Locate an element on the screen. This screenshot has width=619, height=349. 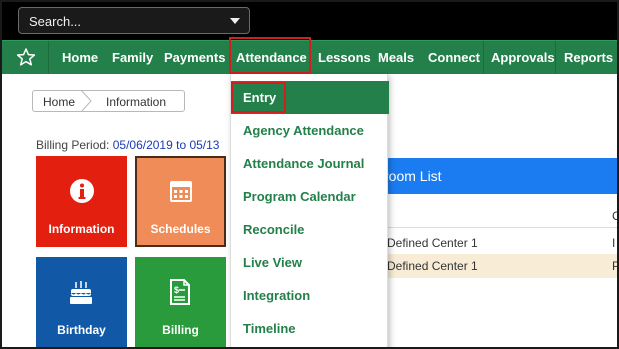
tile-label: Birthday is located at coordinates (81, 330).